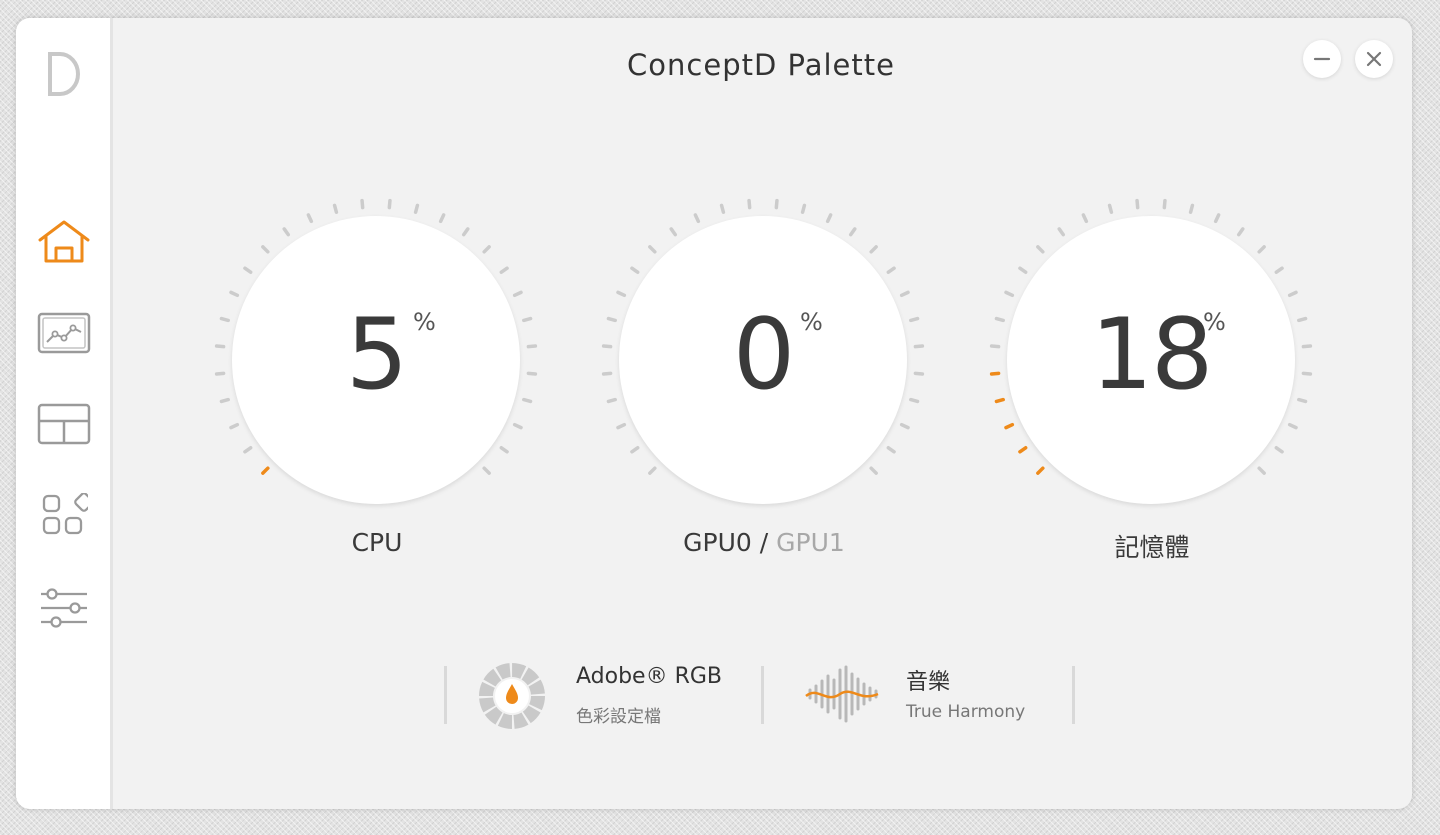 The height and width of the screenshot is (835, 1440). What do you see at coordinates (1374, 59) in the screenshot?
I see `close-button` at bounding box center [1374, 59].